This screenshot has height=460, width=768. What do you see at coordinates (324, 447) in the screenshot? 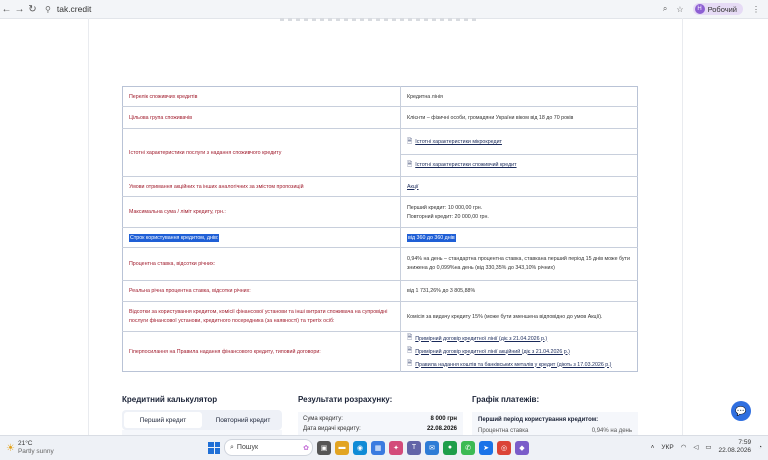
I see `task-view-icon: ▣` at bounding box center [324, 447].